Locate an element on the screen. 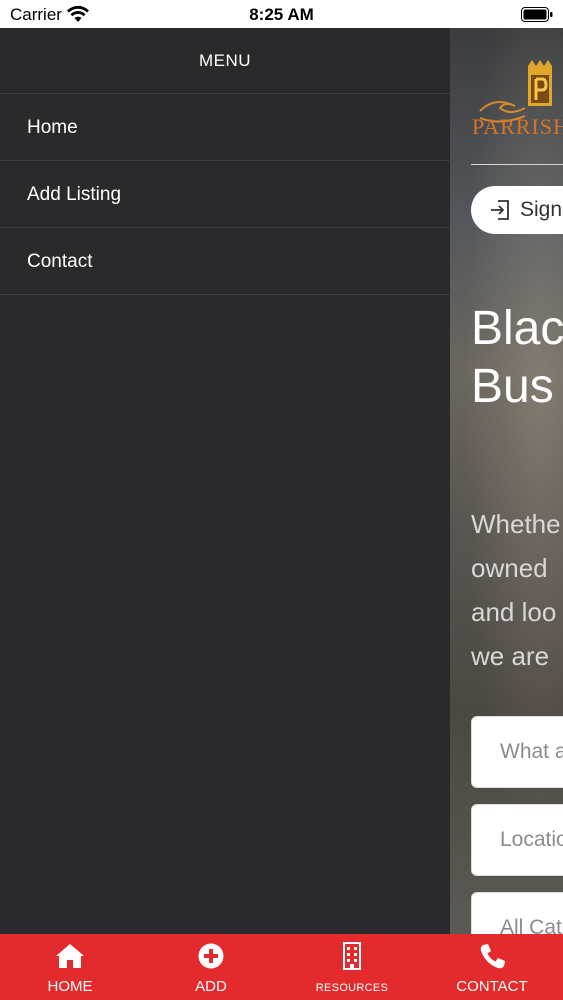 This screenshot has width=563, height=1000. drawer-header: MENU is located at coordinates (225, 61).